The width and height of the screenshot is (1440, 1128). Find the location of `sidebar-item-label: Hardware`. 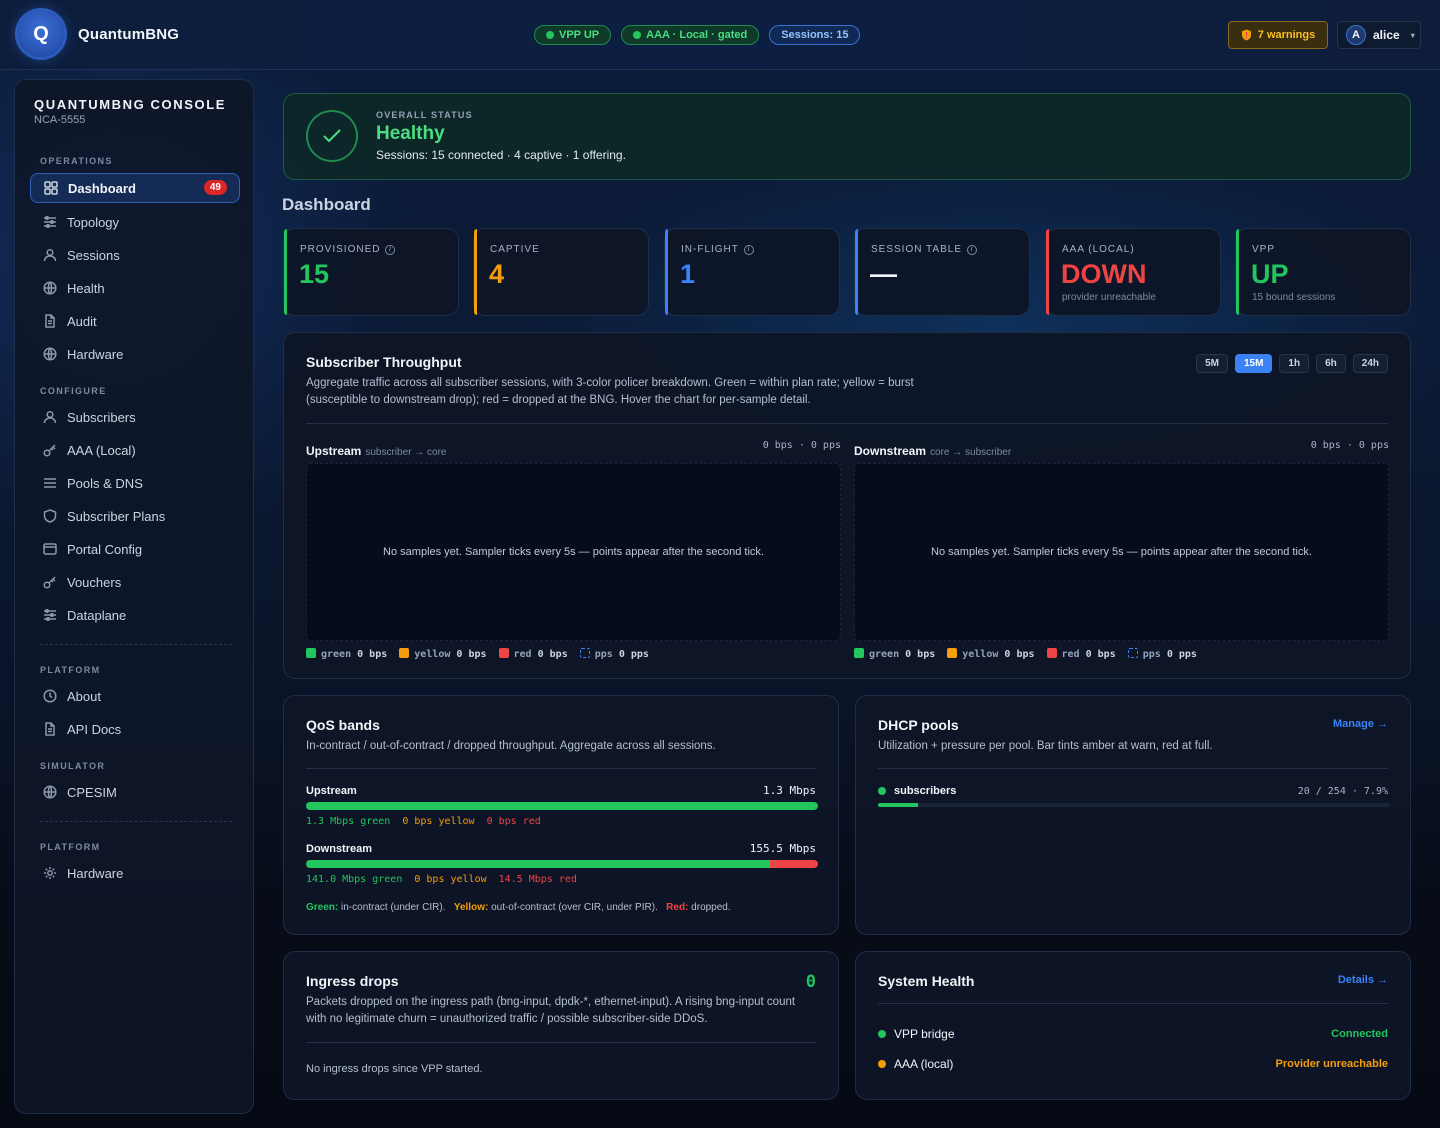

sidebar-item-label: Hardware is located at coordinates (95, 873).